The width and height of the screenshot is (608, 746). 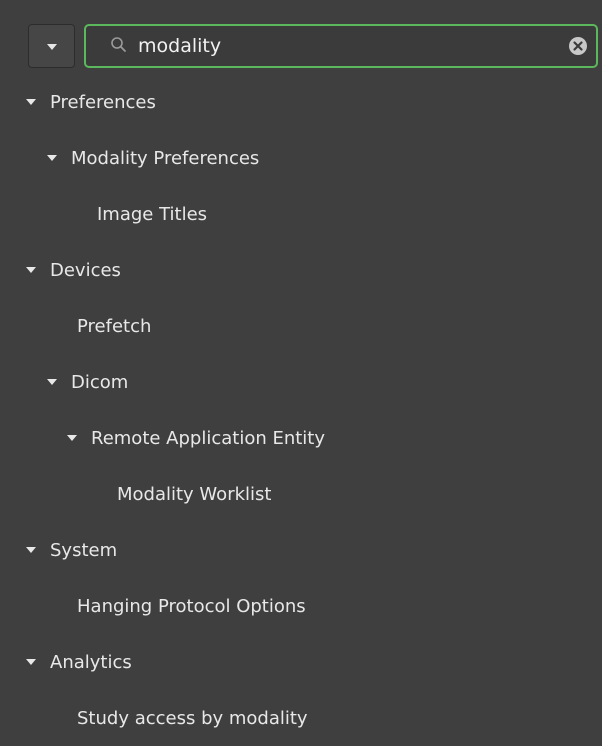 What do you see at coordinates (103, 102) in the screenshot?
I see `tree-node-label: Preferences` at bounding box center [103, 102].